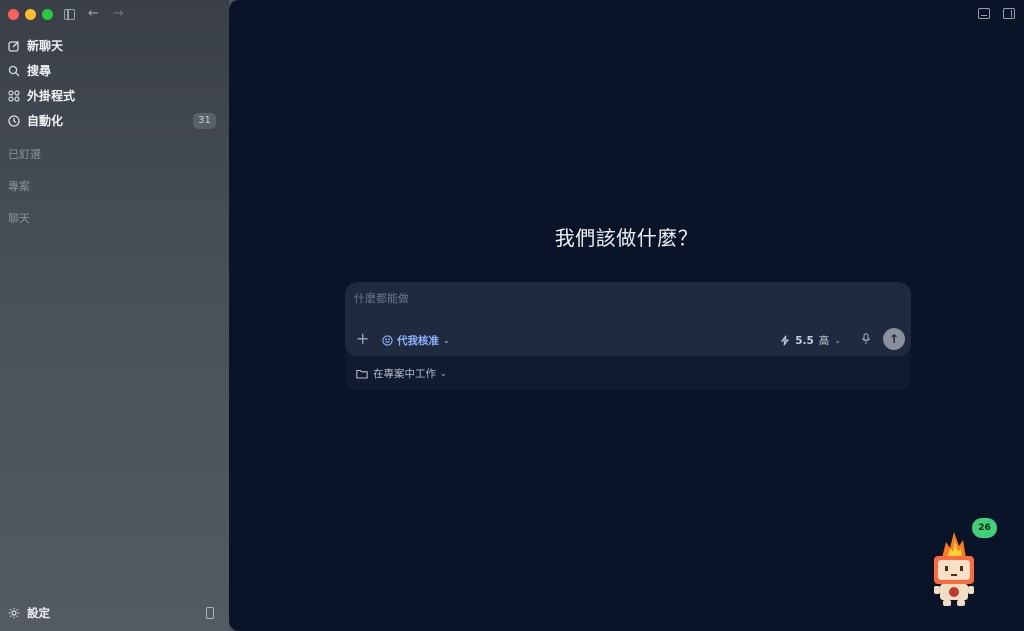 The width and height of the screenshot is (1024, 631). Describe the element at coordinates (984, 528) in the screenshot. I see `mascot-notification-badge: 26` at that location.